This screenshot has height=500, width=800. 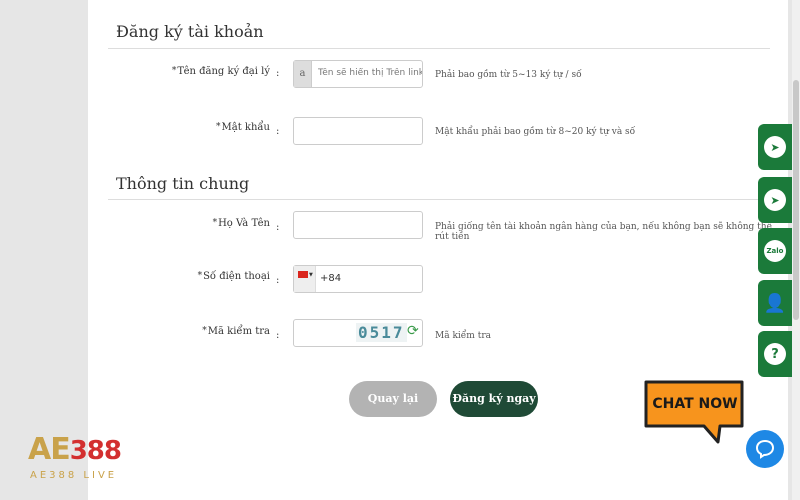 I want to click on username-label: *Tên đăng ký đại lý, so click(x=190, y=71).